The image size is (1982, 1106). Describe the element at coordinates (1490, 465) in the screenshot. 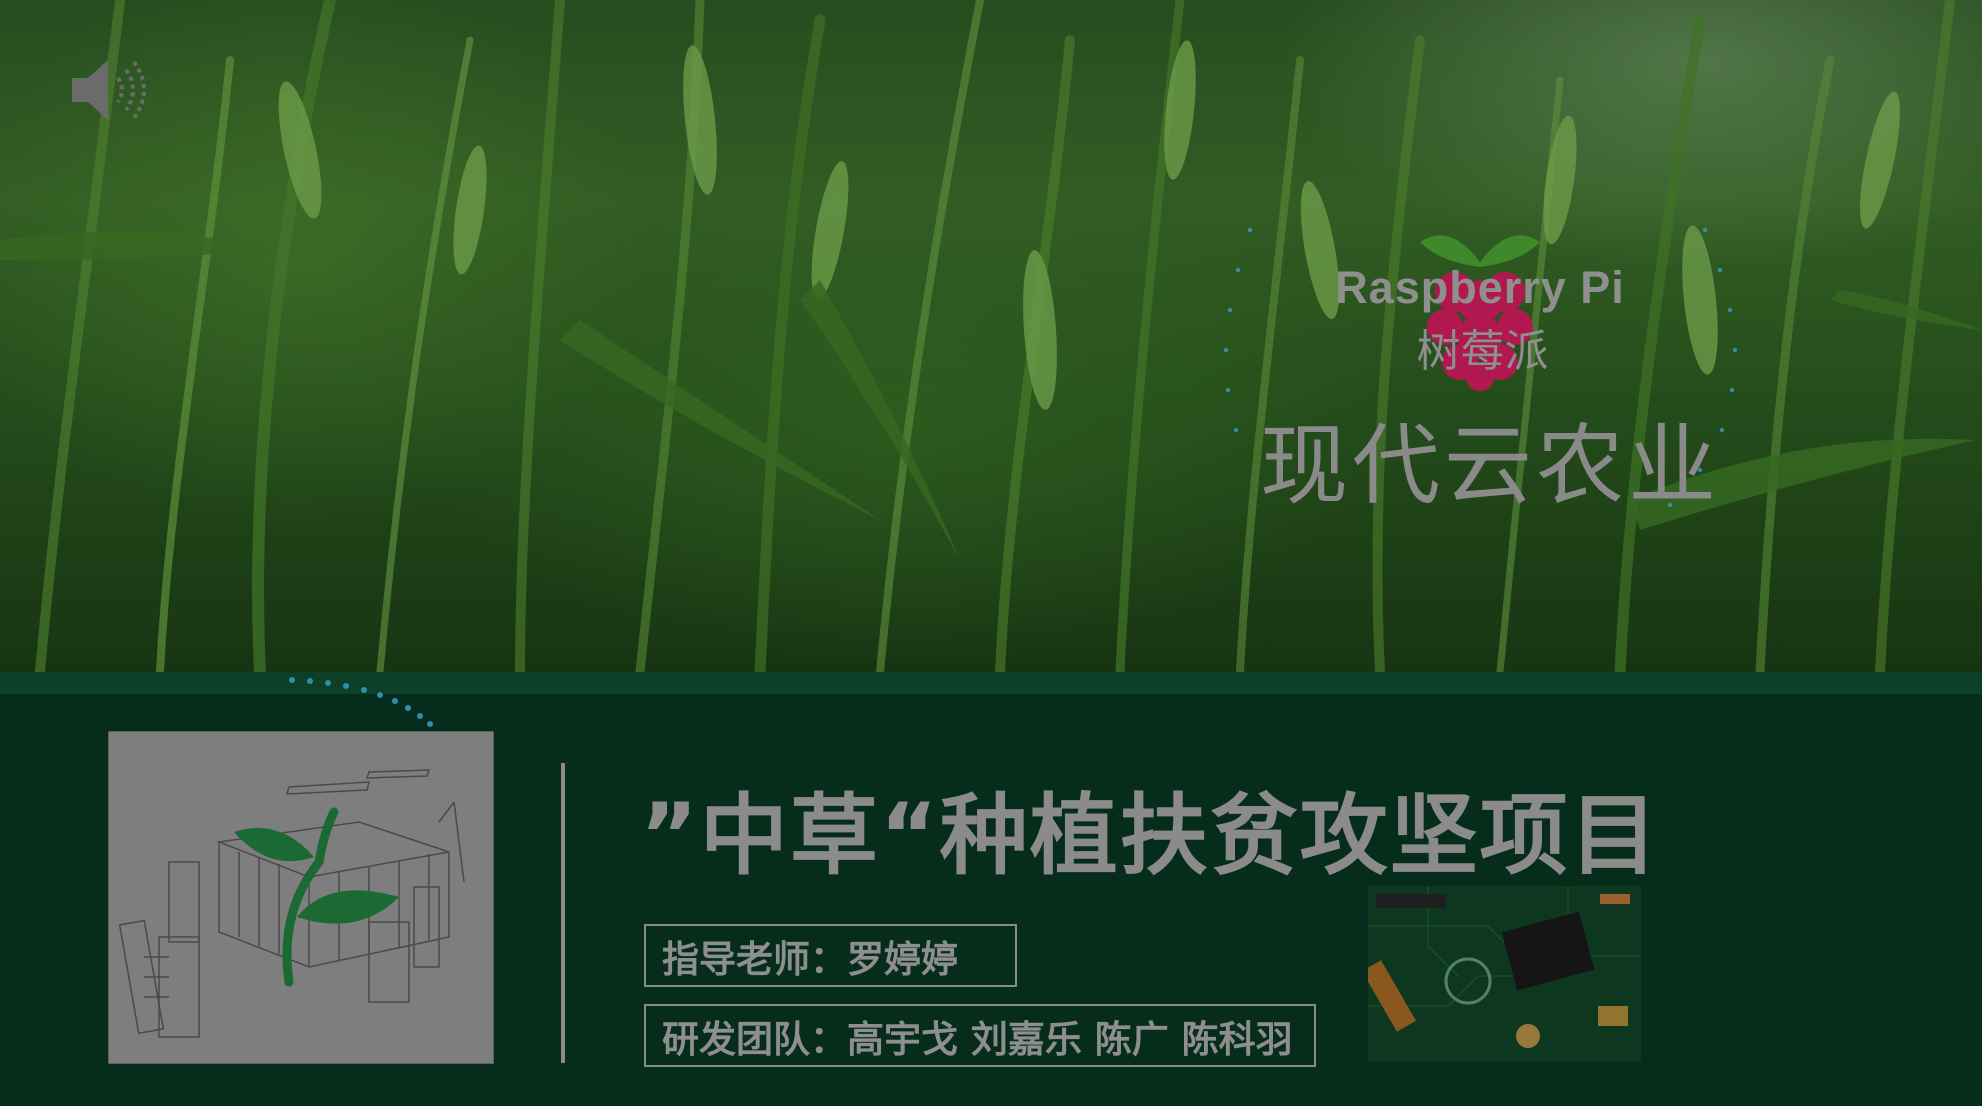

I see `cloud-agriculture-title: 现代云农业` at that location.